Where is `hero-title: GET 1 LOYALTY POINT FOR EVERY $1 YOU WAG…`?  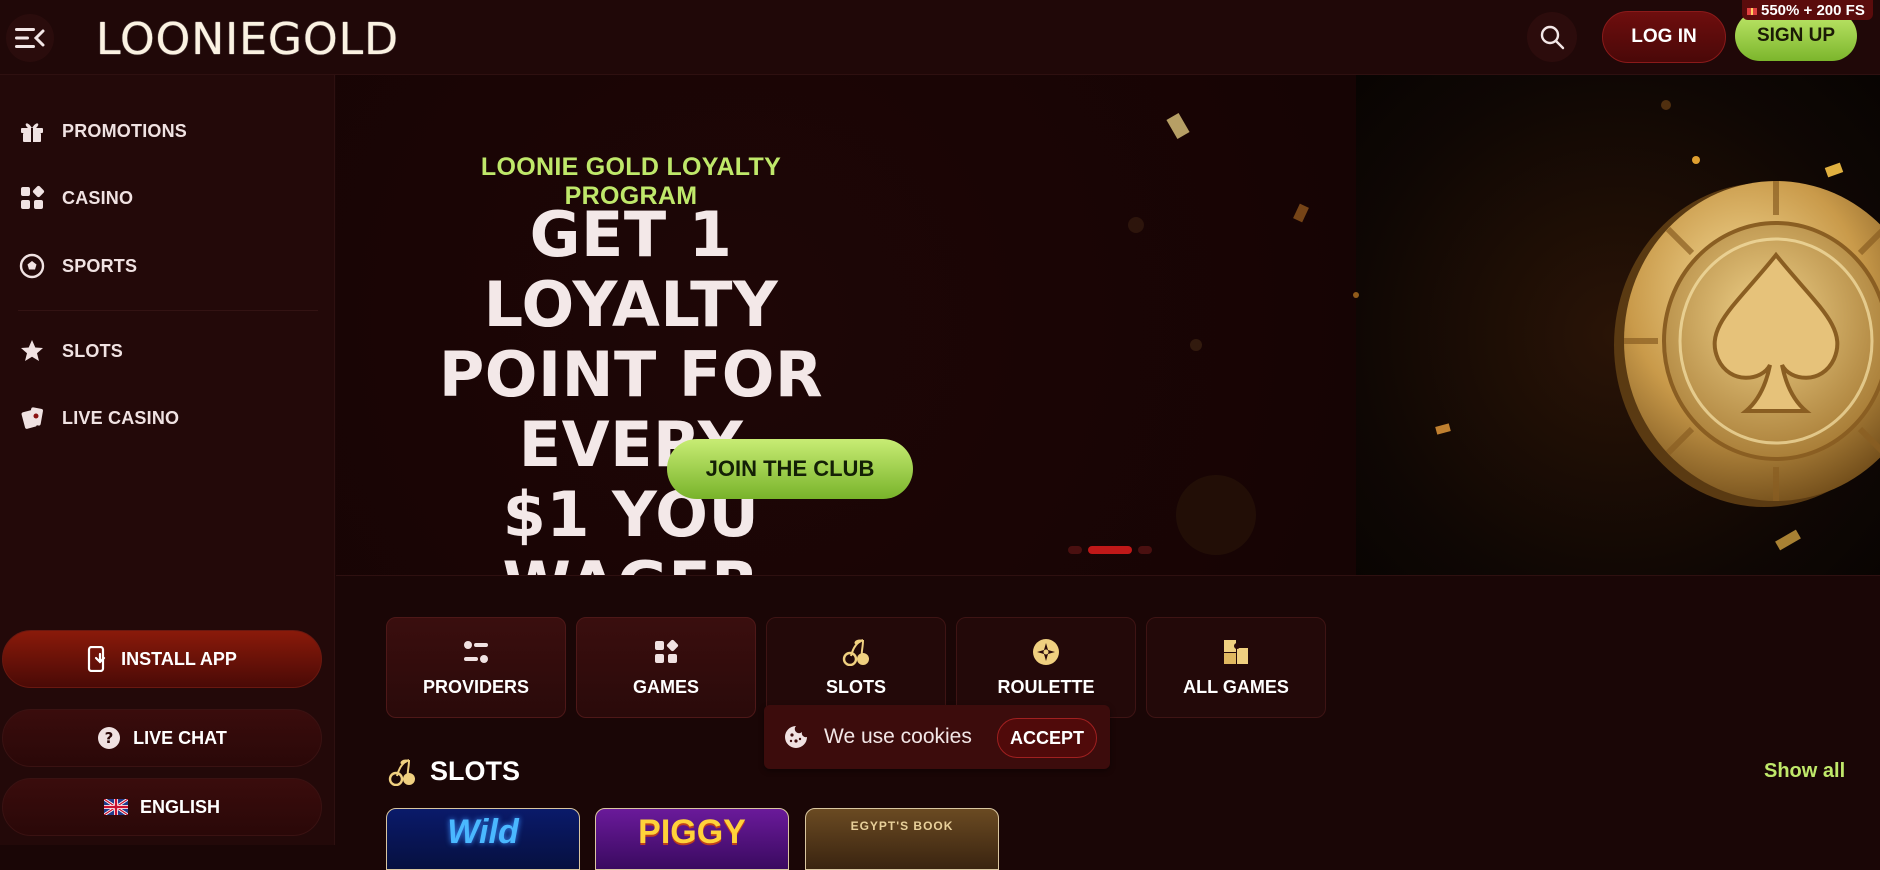
hero-title: GET 1 LOYALTY POINT FOR EVERY $1 YOU WAG… is located at coordinates (631, 388).